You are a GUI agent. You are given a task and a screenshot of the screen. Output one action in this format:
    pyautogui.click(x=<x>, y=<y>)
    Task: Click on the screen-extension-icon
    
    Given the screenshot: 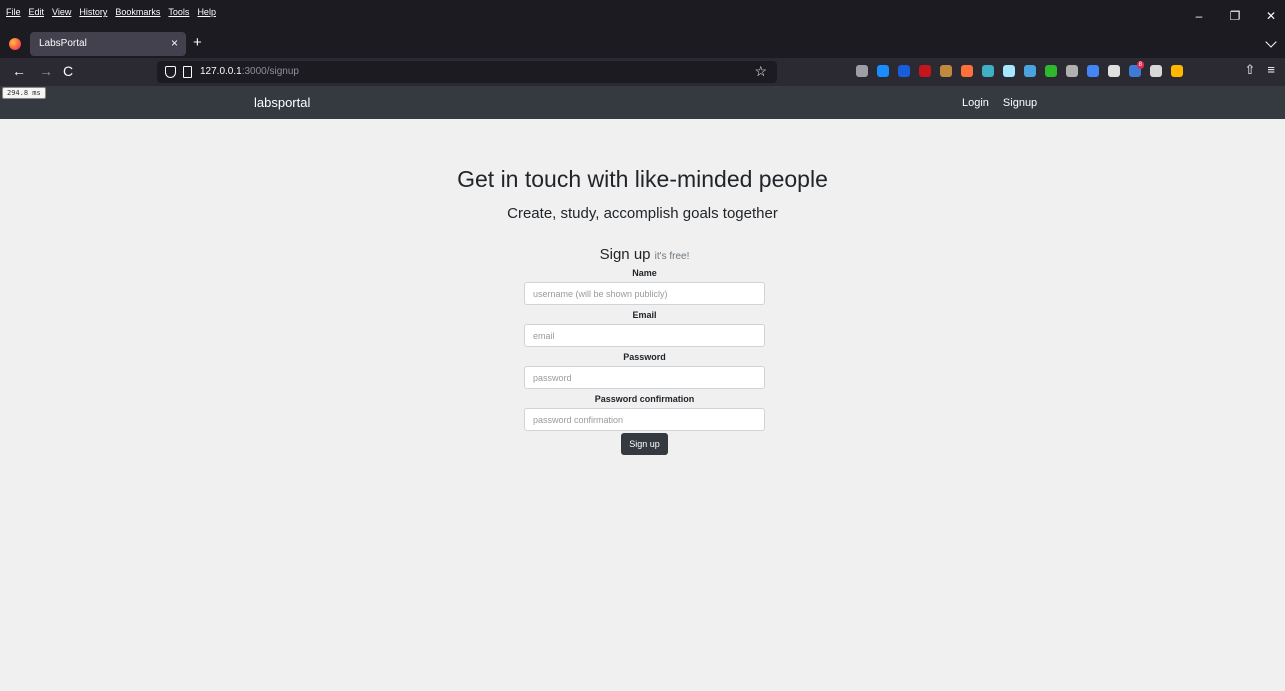 What is the action you would take?
    pyautogui.click(x=1030, y=71)
    